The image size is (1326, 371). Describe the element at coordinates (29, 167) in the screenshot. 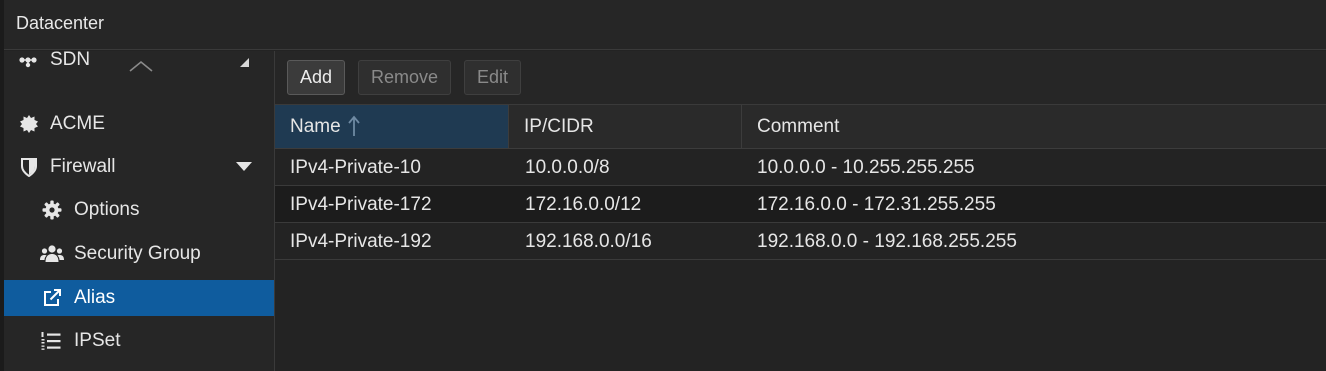

I see `shield-icon` at that location.